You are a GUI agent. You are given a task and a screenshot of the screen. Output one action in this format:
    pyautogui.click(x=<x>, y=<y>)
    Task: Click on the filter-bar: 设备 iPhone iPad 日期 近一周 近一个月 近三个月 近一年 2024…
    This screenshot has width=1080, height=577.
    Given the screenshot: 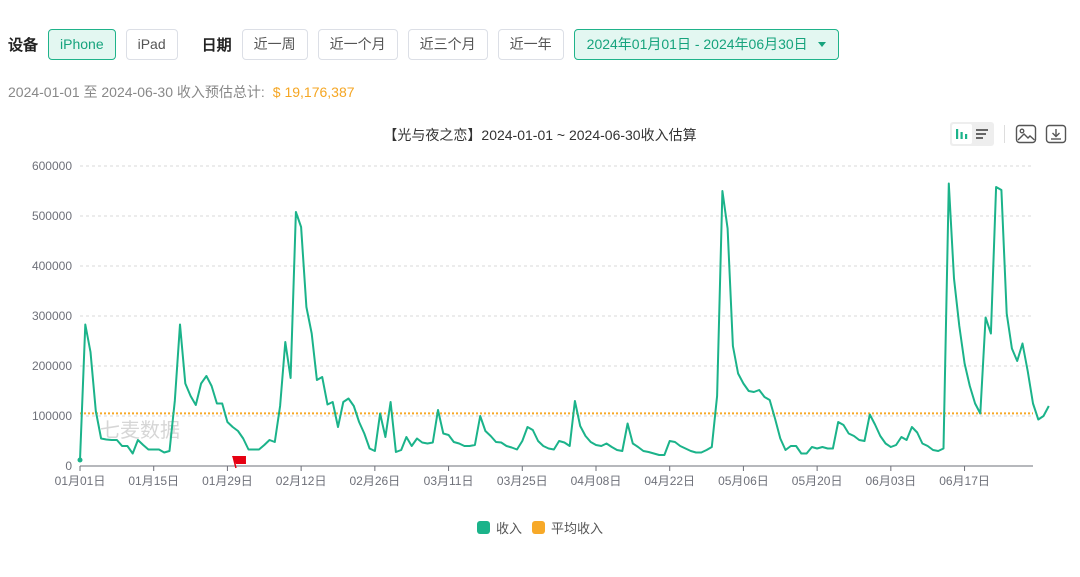 What is the action you would take?
    pyautogui.click(x=423, y=44)
    